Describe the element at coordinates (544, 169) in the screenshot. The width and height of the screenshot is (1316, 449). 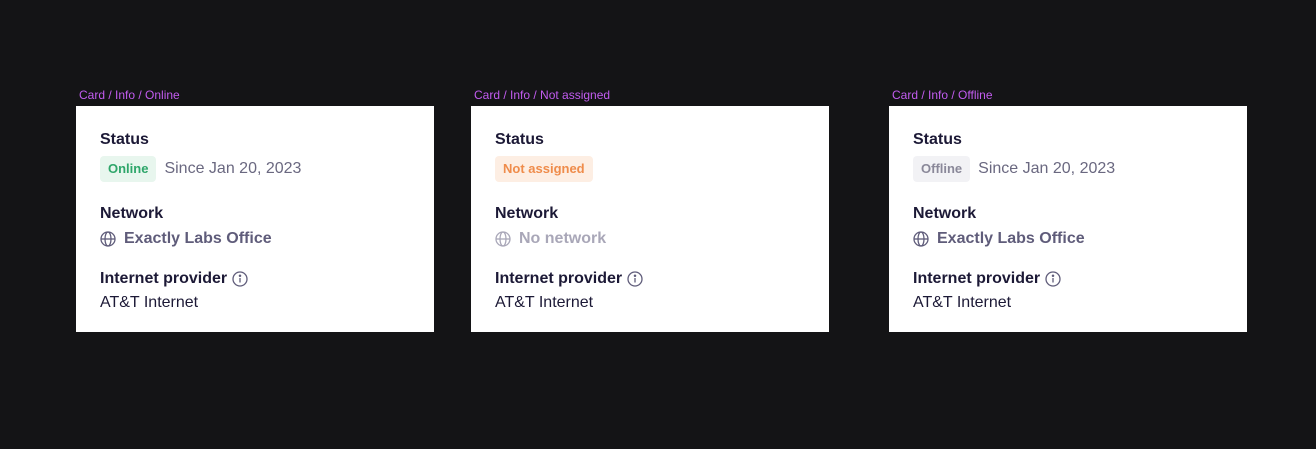
I see `status-badge: Not assigned` at that location.